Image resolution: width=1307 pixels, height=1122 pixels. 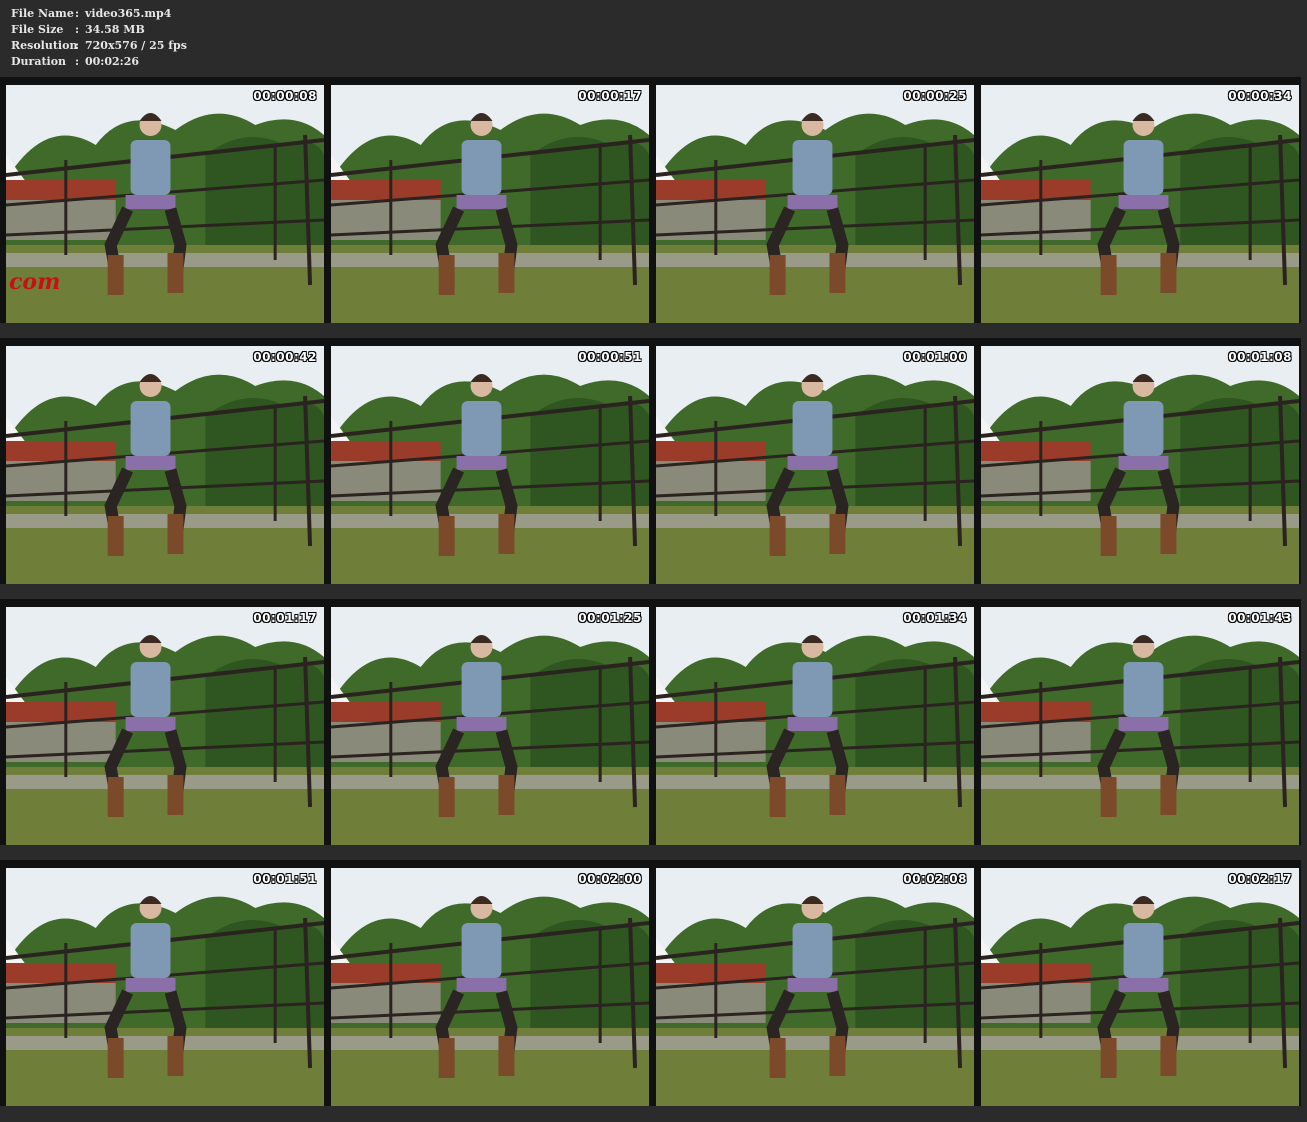 I want to click on timestamp: 00:01:08, so click(x=1260, y=357).